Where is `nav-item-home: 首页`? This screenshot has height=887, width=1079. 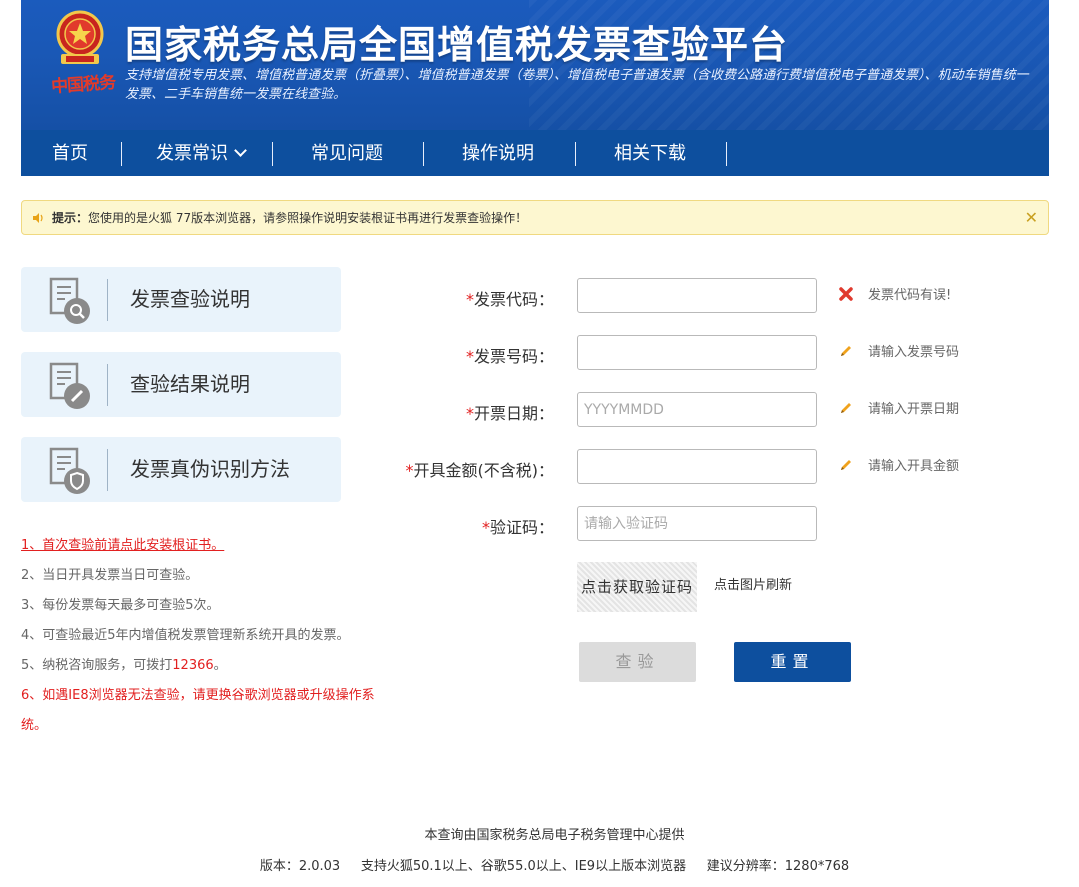 nav-item-home: 首页 is located at coordinates (70, 153).